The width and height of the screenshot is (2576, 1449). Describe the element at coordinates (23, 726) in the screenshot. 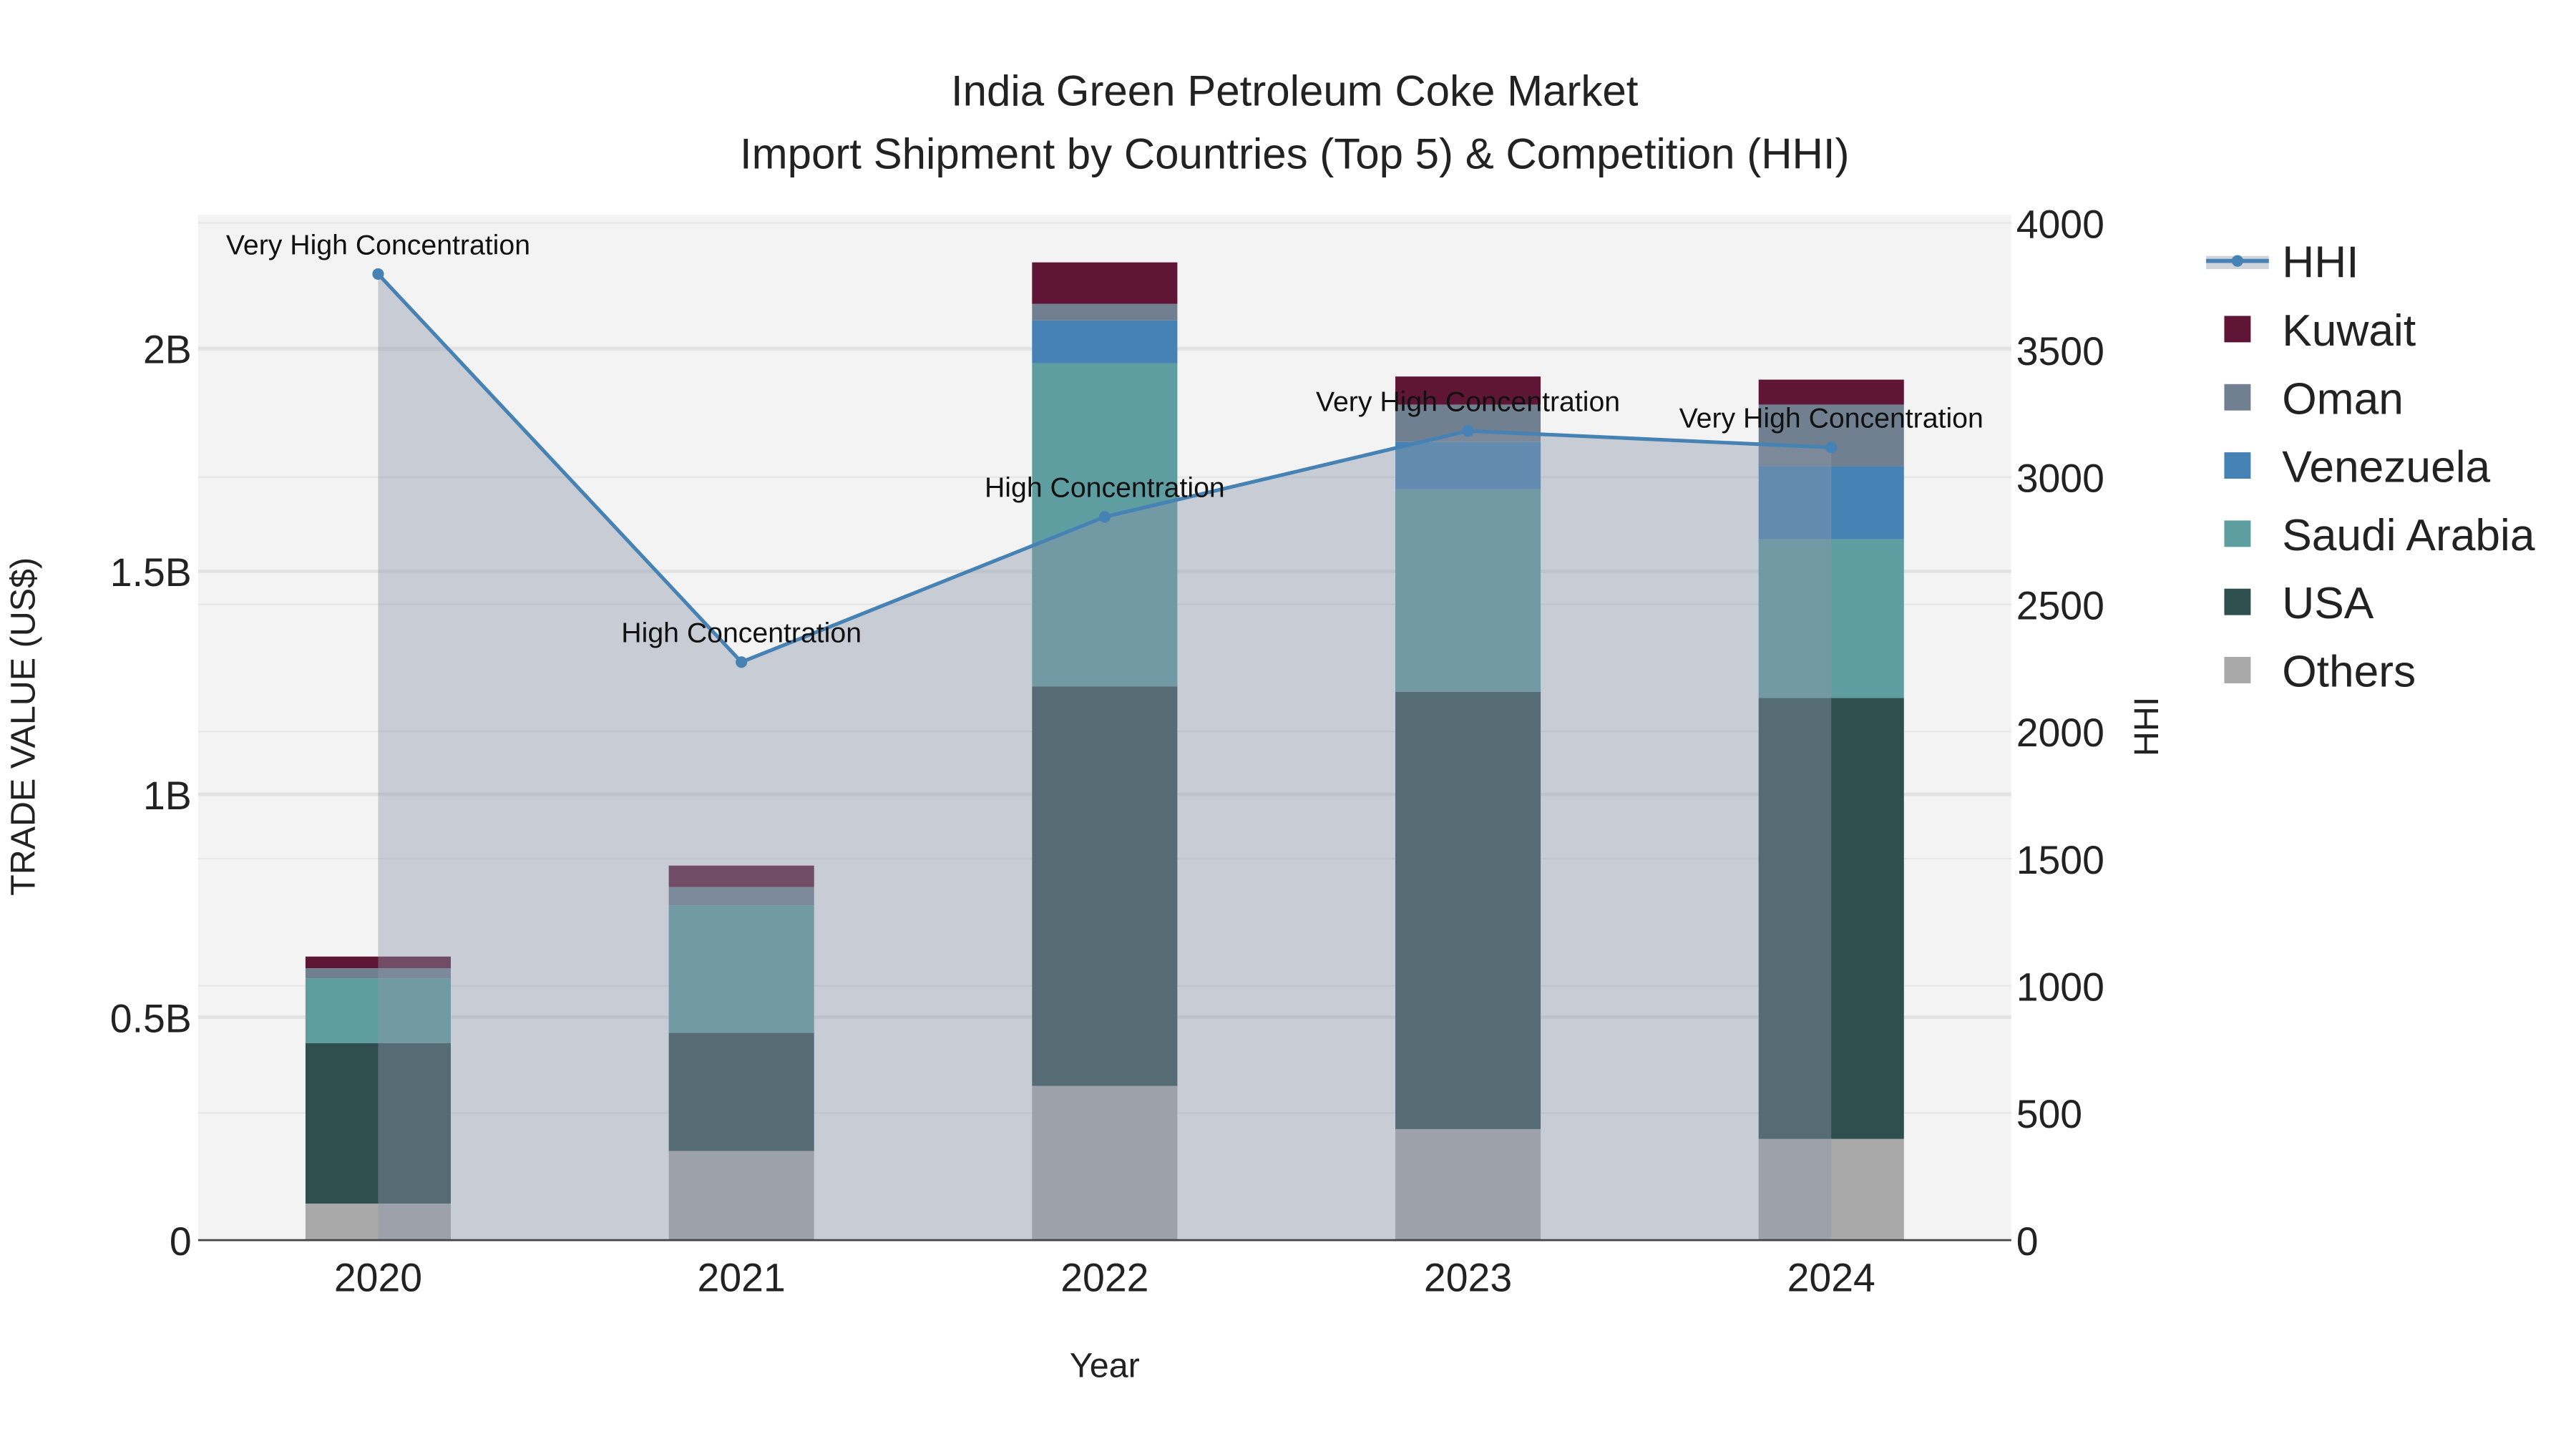

I see `y-axis-title: TRADE VALUE (US$)` at that location.